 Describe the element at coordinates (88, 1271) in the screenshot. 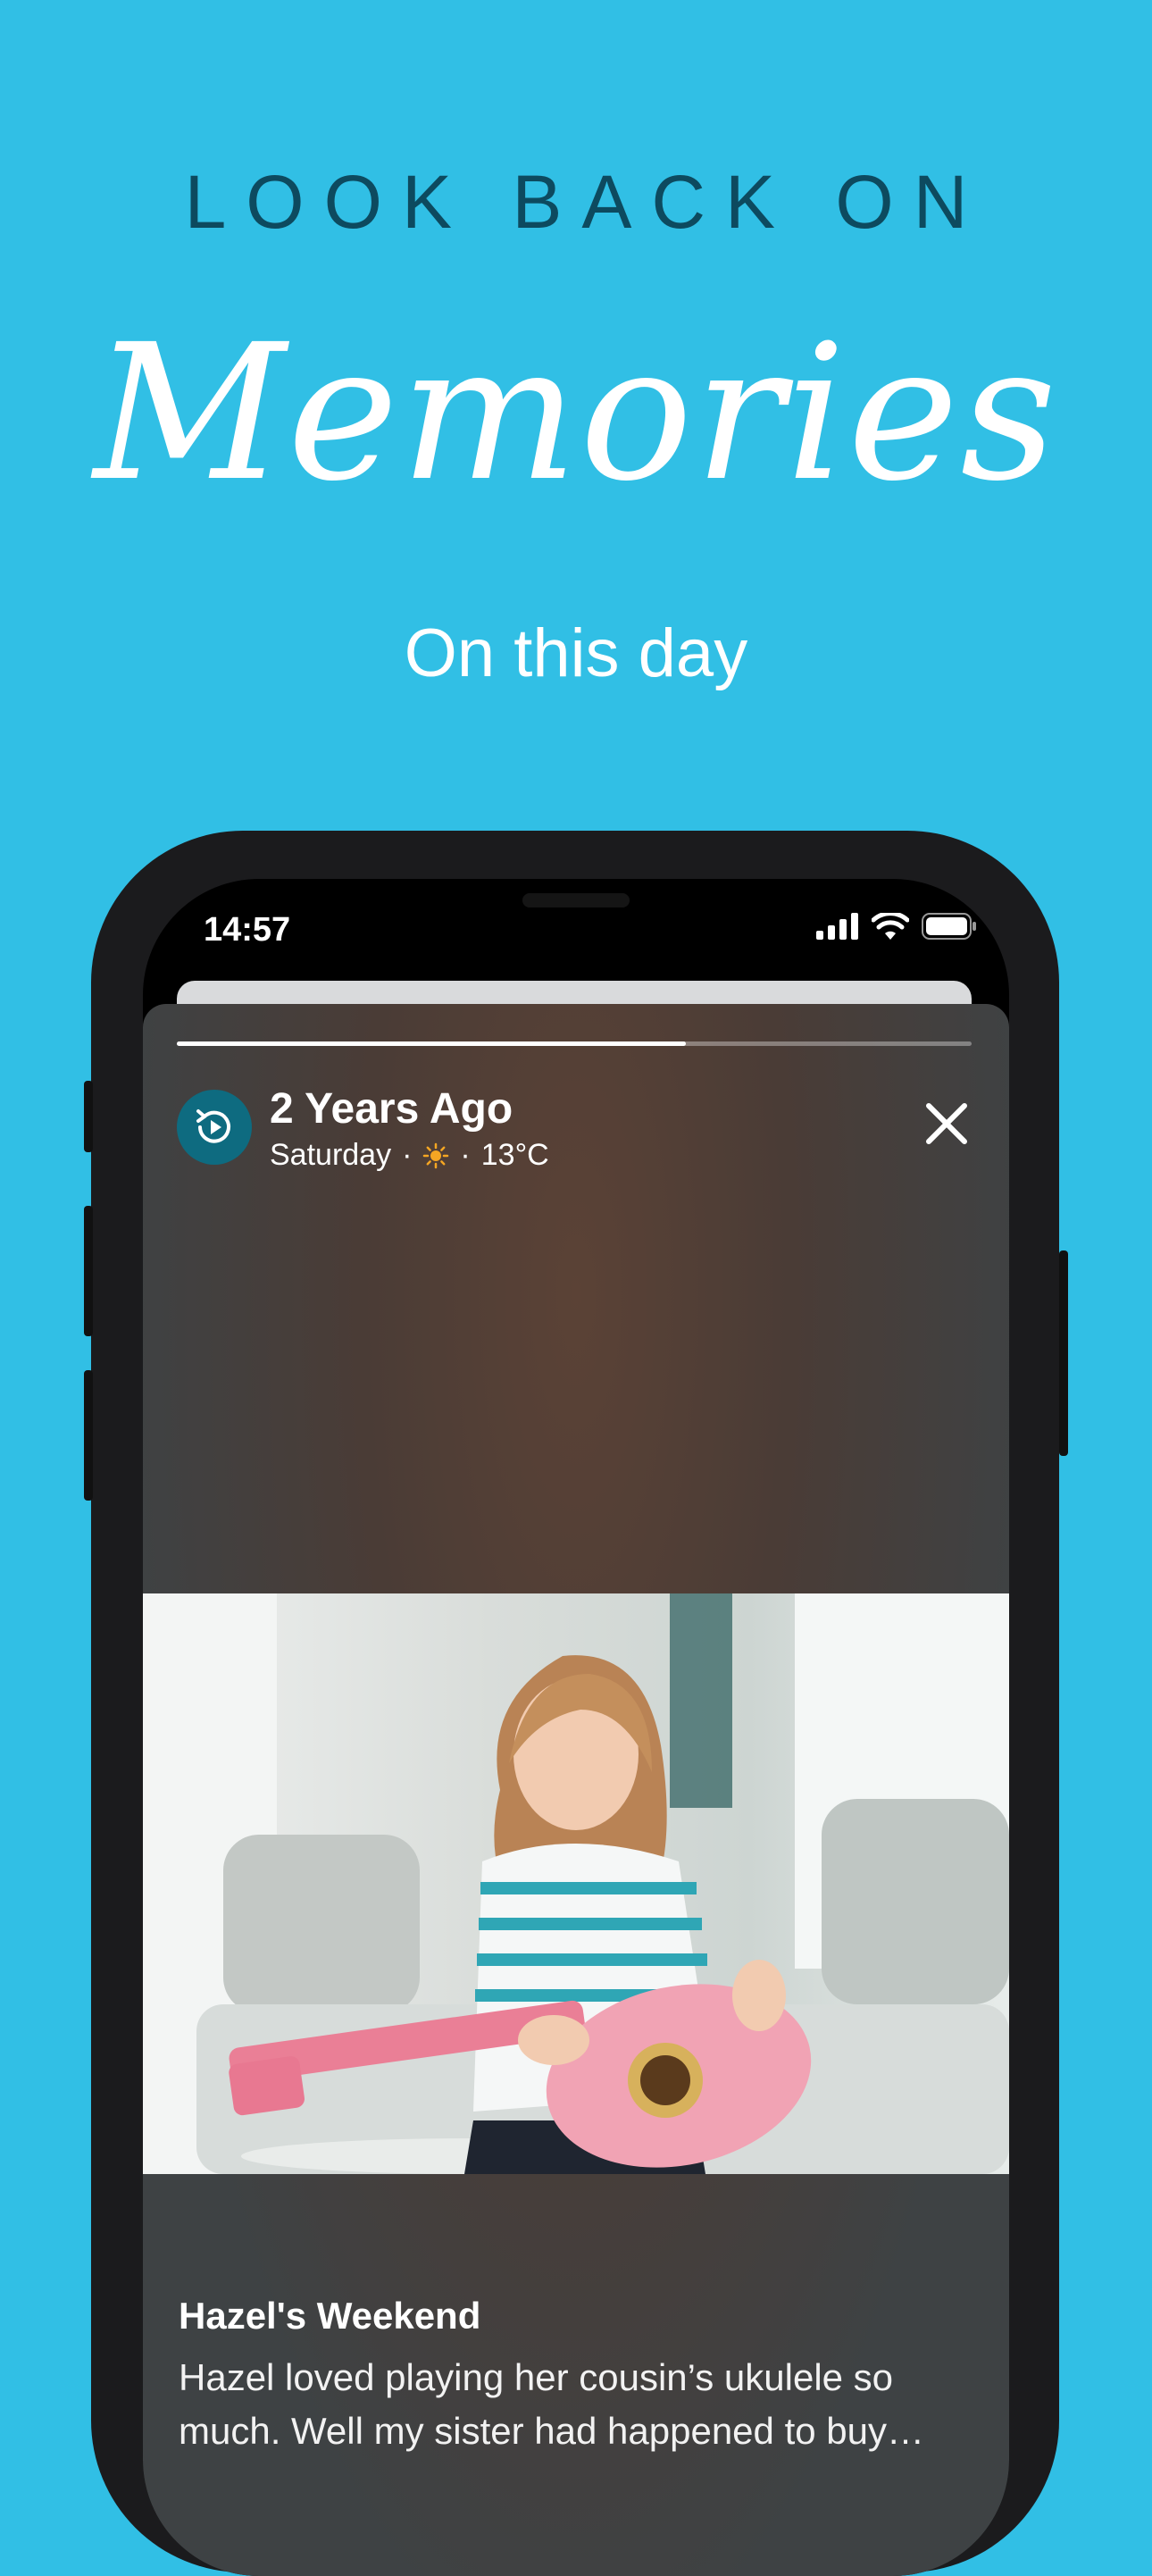

I see `phone-volume-up-button` at that location.